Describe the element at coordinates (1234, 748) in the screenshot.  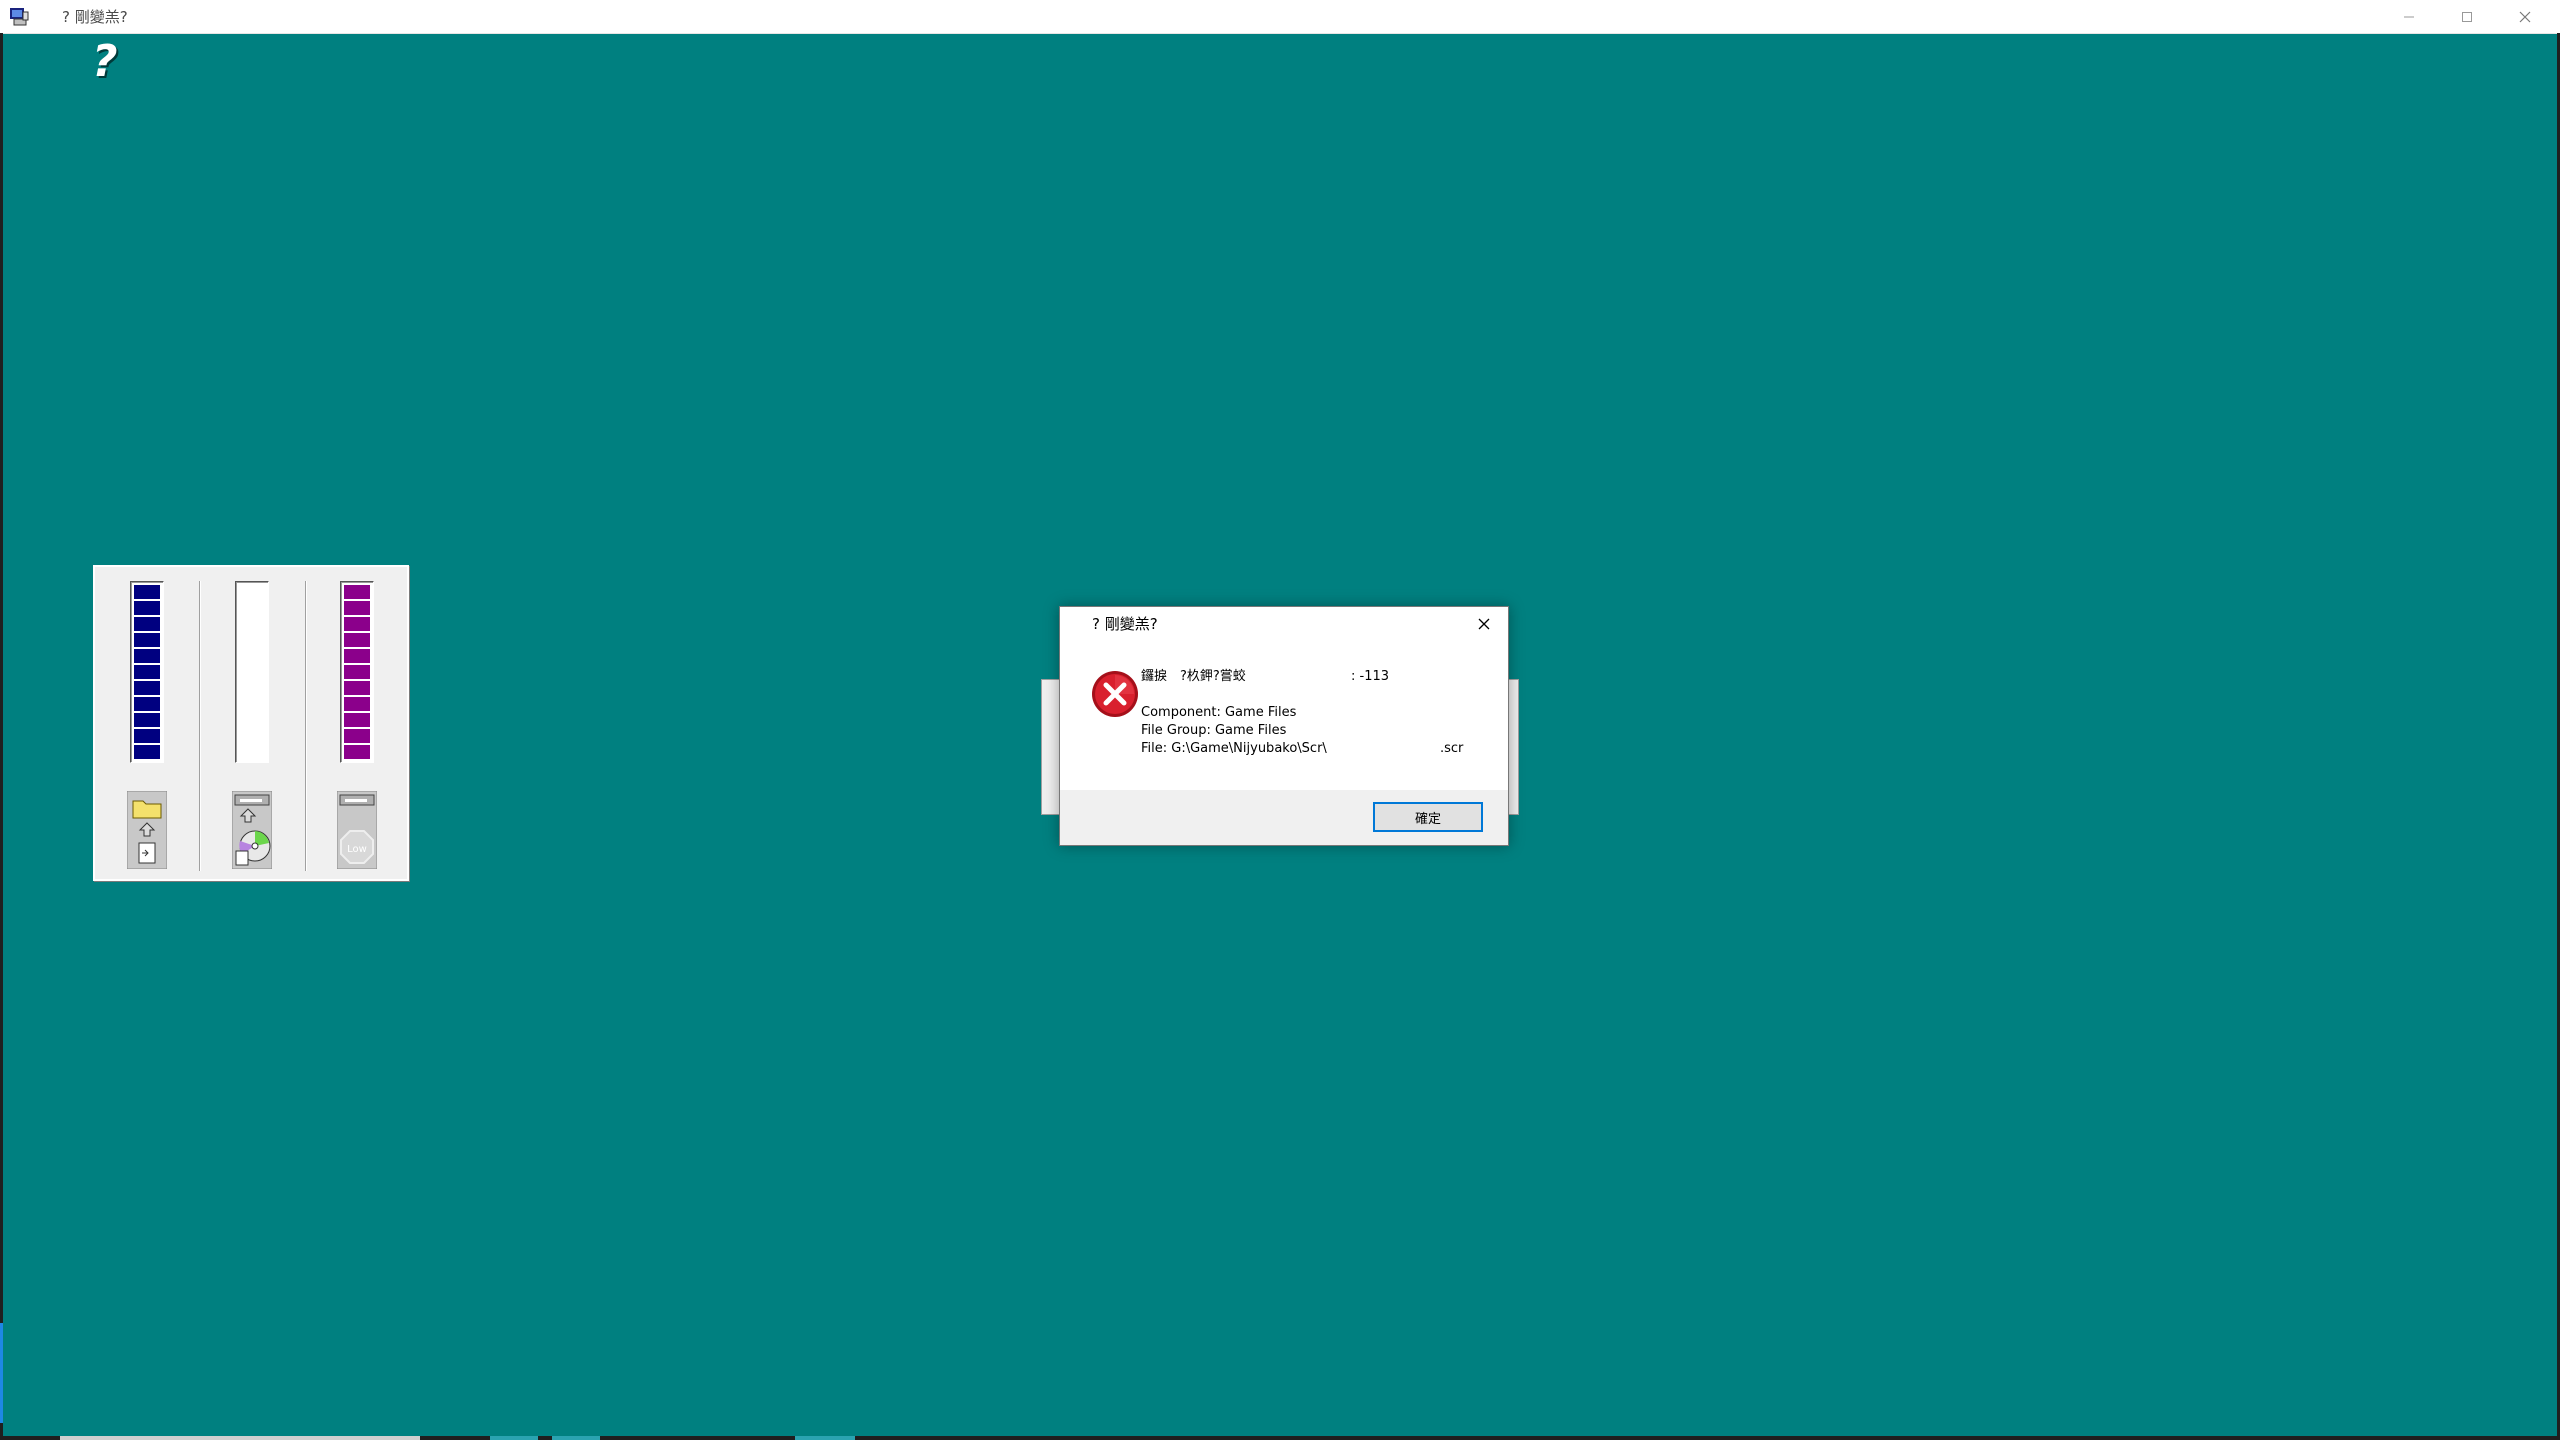
I see `error-file-path: File: G:\Game\Nijyubako\Scr\` at that location.